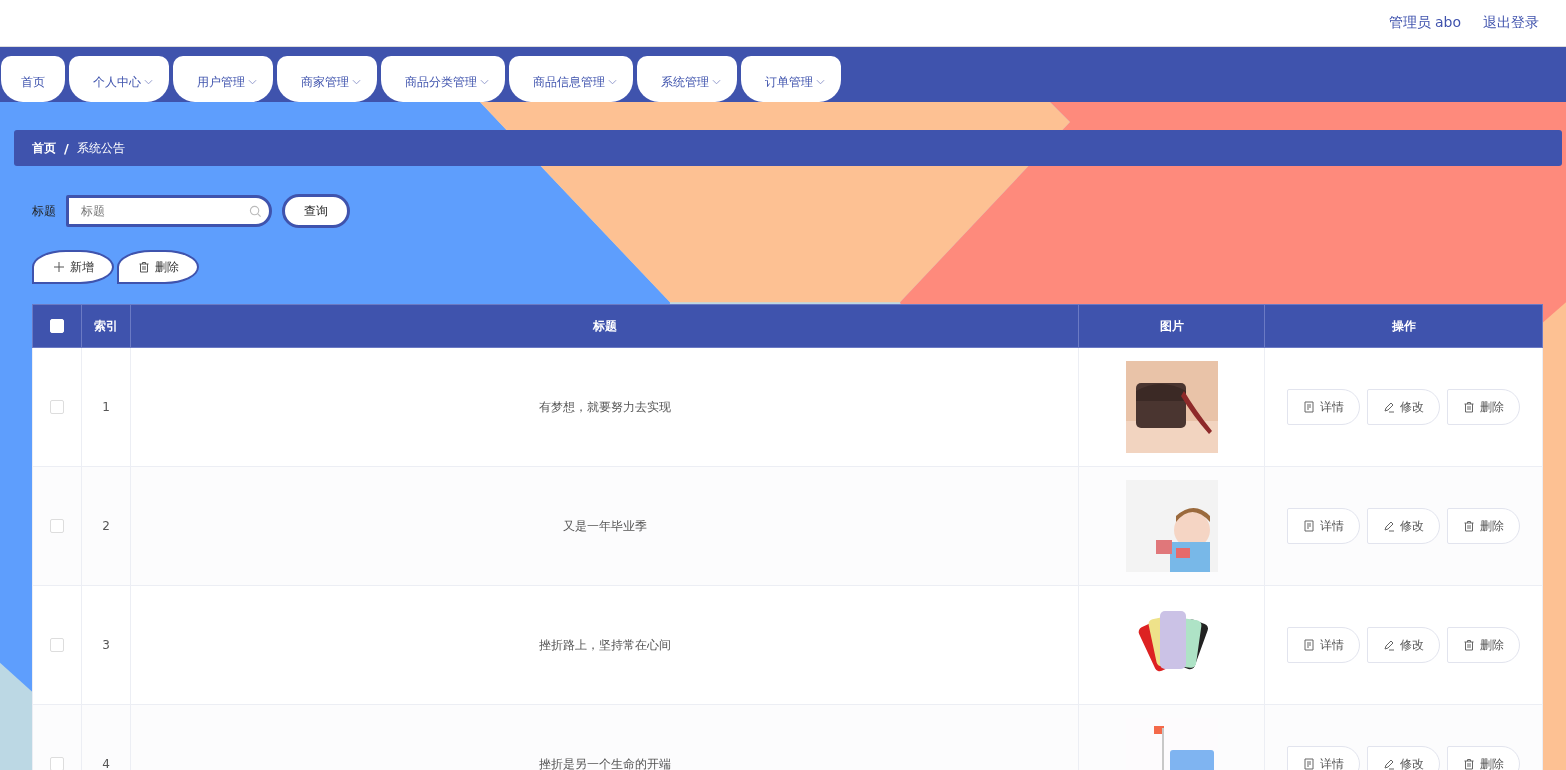 This screenshot has height=770, width=1566. What do you see at coordinates (106, 526) in the screenshot?
I see `index-cell: 2` at bounding box center [106, 526].